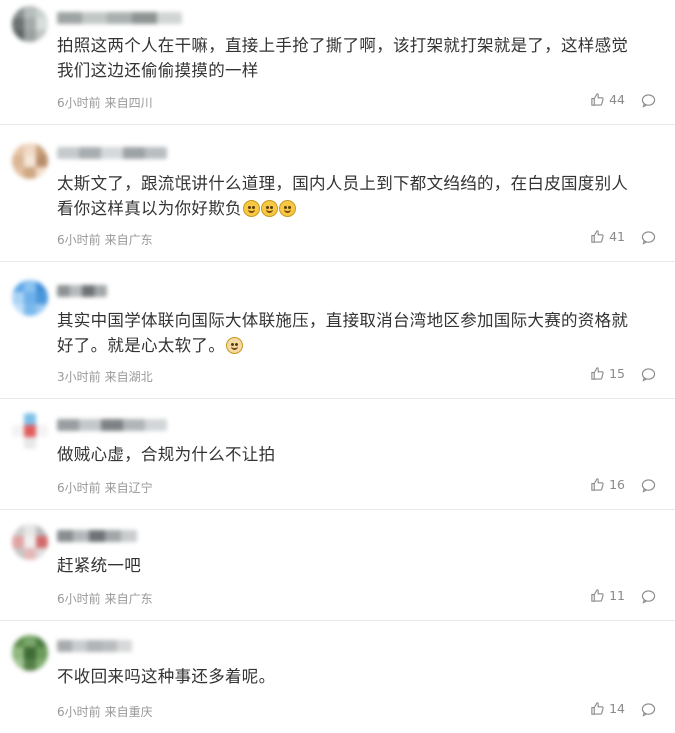 Image resolution: width=675 pixels, height=733 pixels. What do you see at coordinates (366, 711) in the screenshot?
I see `comment-meta: 6小时前 来自重庆 14` at bounding box center [366, 711].